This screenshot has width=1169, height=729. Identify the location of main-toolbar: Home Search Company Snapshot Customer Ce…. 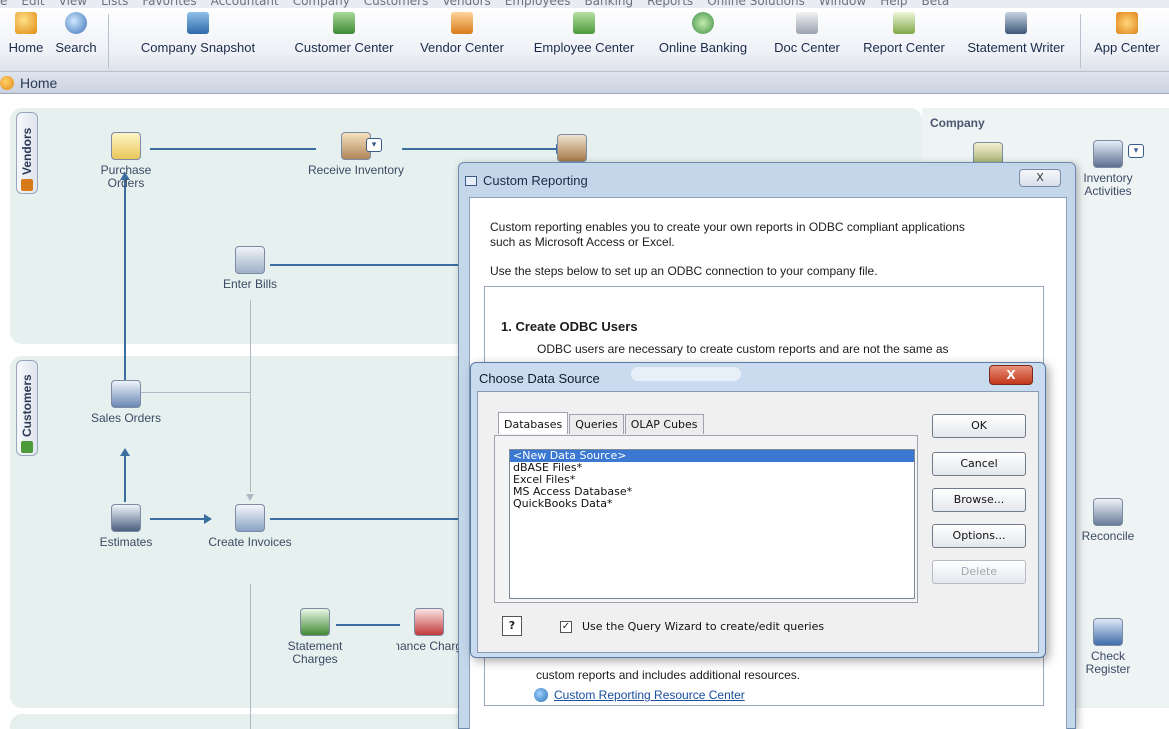
(584, 40).